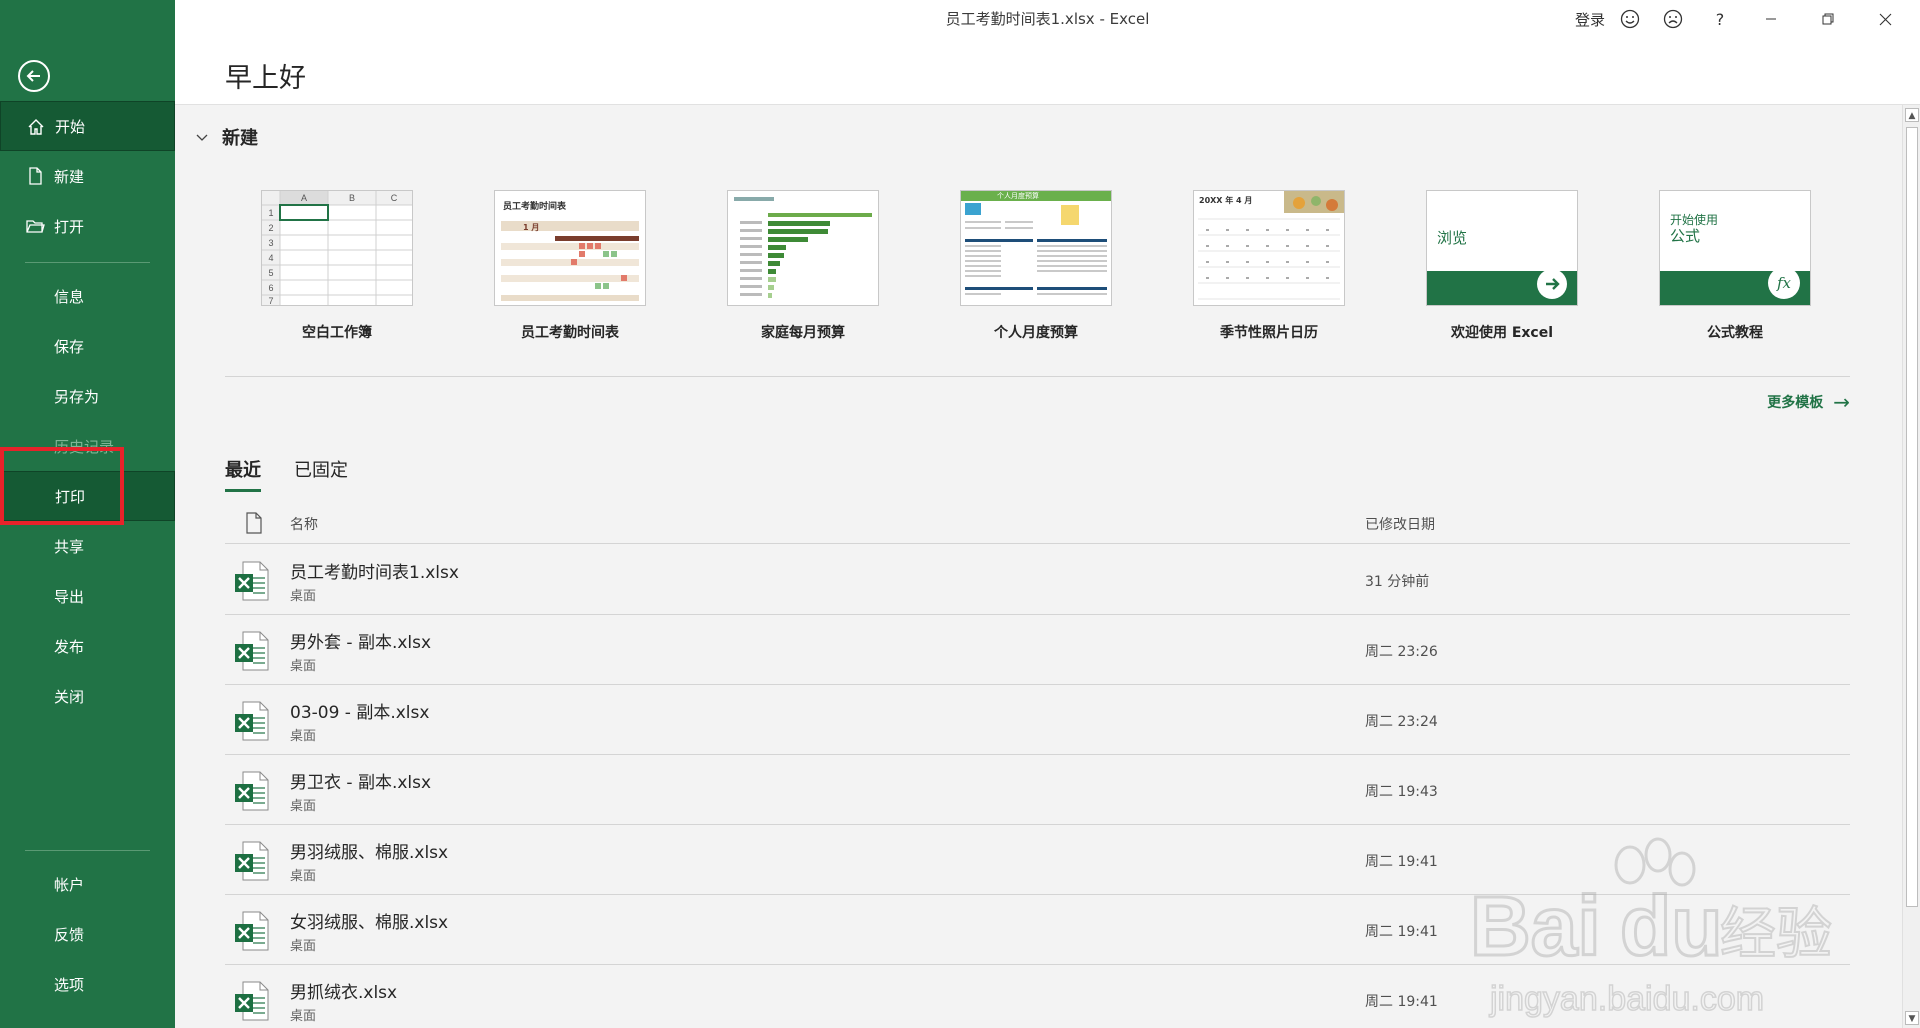 The width and height of the screenshot is (1920, 1028). Describe the element at coordinates (1720, 19) in the screenshot. I see `help-button: ?` at that location.